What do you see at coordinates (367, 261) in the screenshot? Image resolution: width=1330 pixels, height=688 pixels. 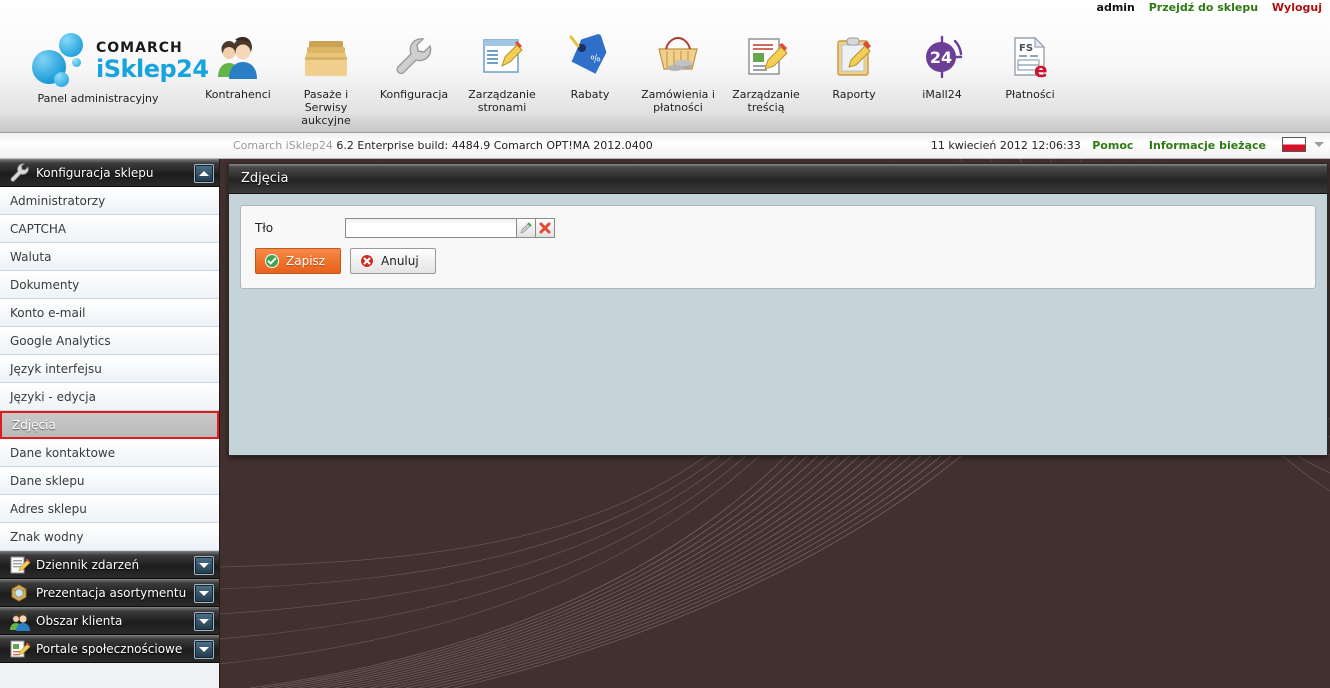 I see `close-circle-icon` at bounding box center [367, 261].